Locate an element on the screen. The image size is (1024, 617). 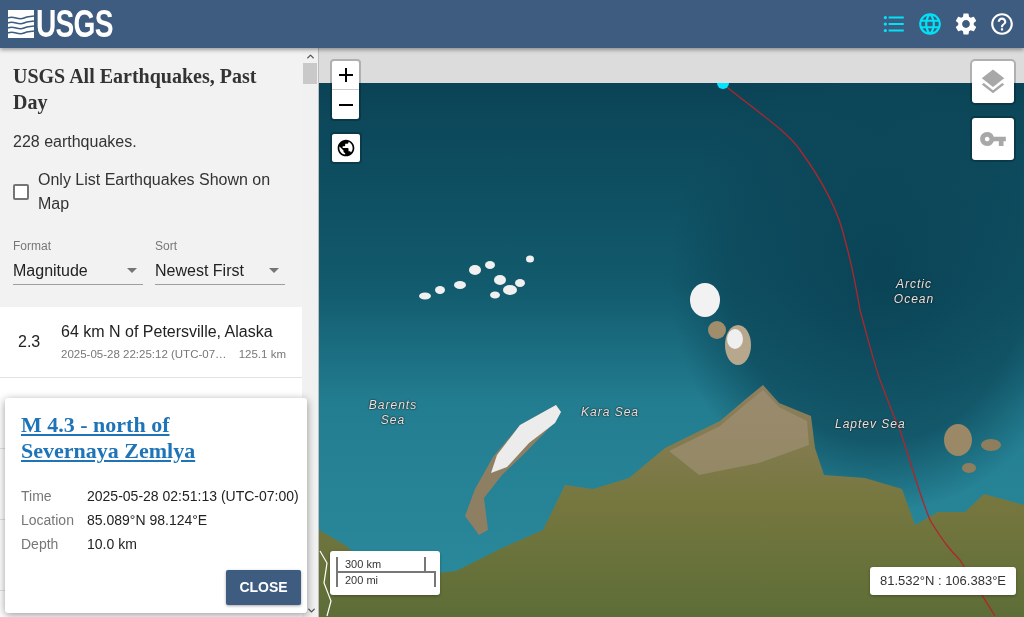
detail-value: 85.089°N 98.124°E is located at coordinates (148, 520).